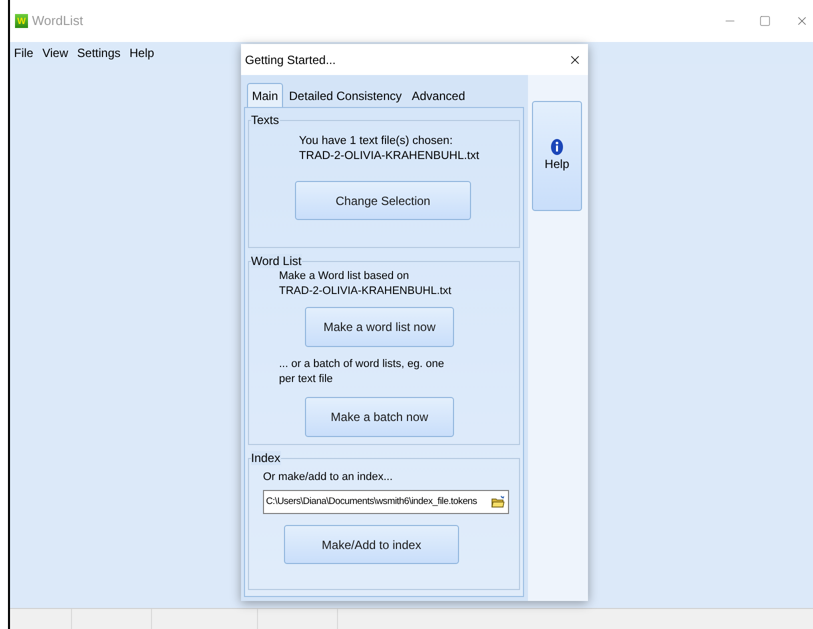  I want to click on menu-item: View, so click(55, 53).